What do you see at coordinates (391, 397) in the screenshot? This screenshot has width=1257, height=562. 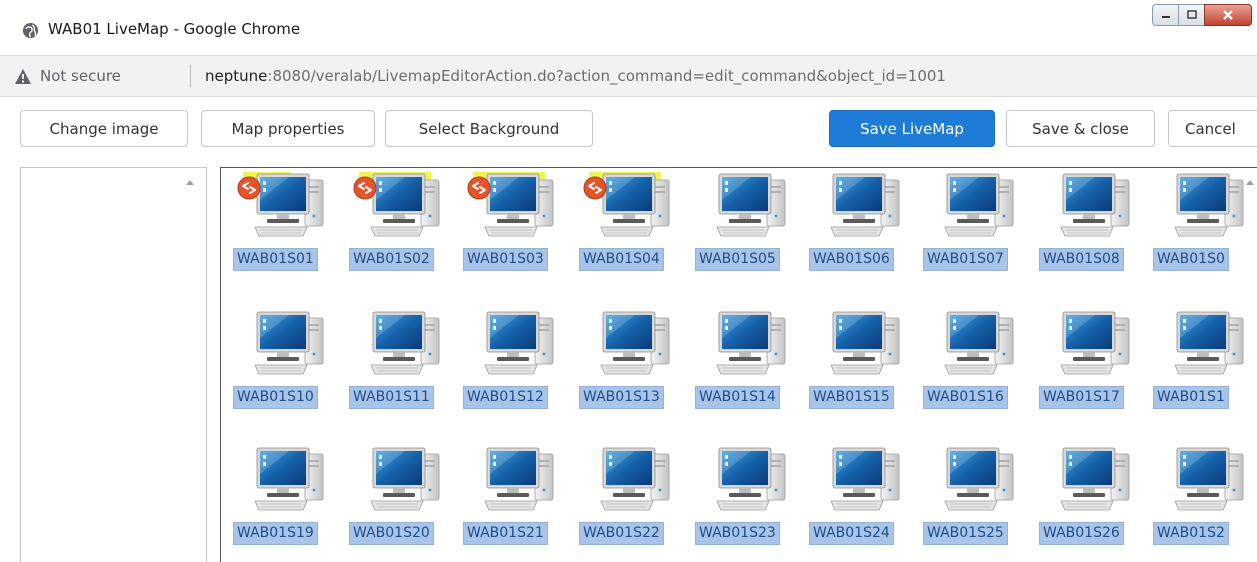 I see `computer-label: WAB01S11` at bounding box center [391, 397].